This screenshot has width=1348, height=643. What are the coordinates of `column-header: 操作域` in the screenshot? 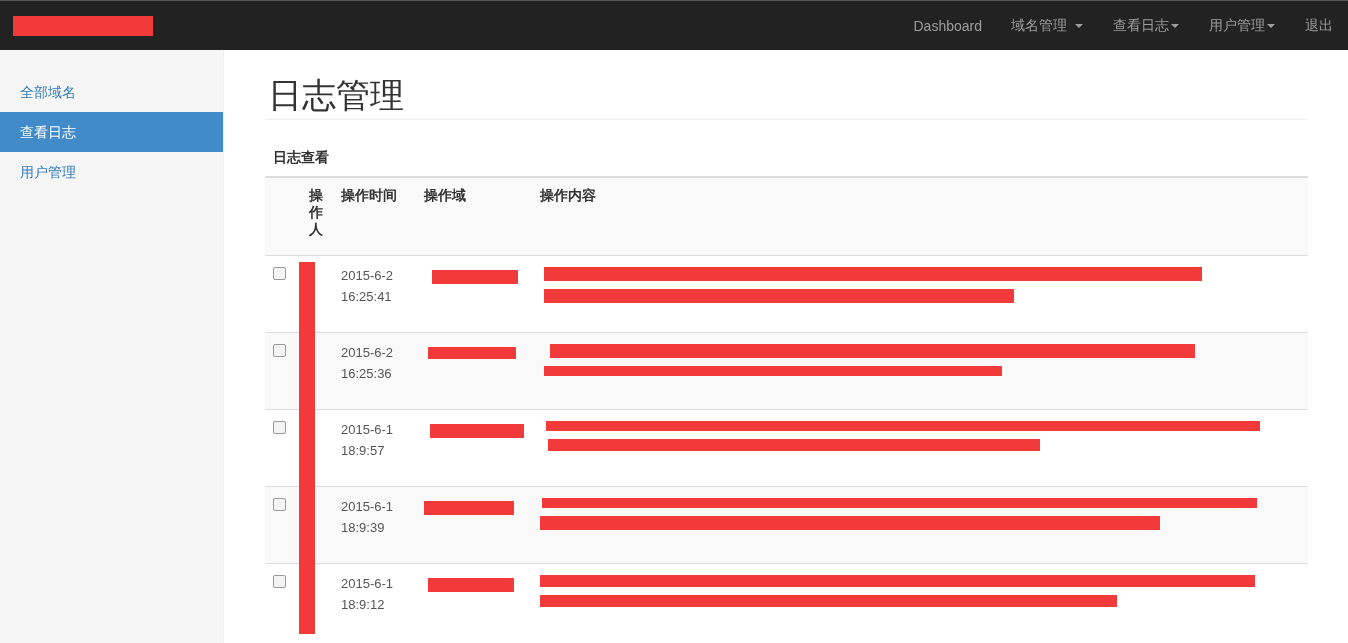 It's located at (445, 195).